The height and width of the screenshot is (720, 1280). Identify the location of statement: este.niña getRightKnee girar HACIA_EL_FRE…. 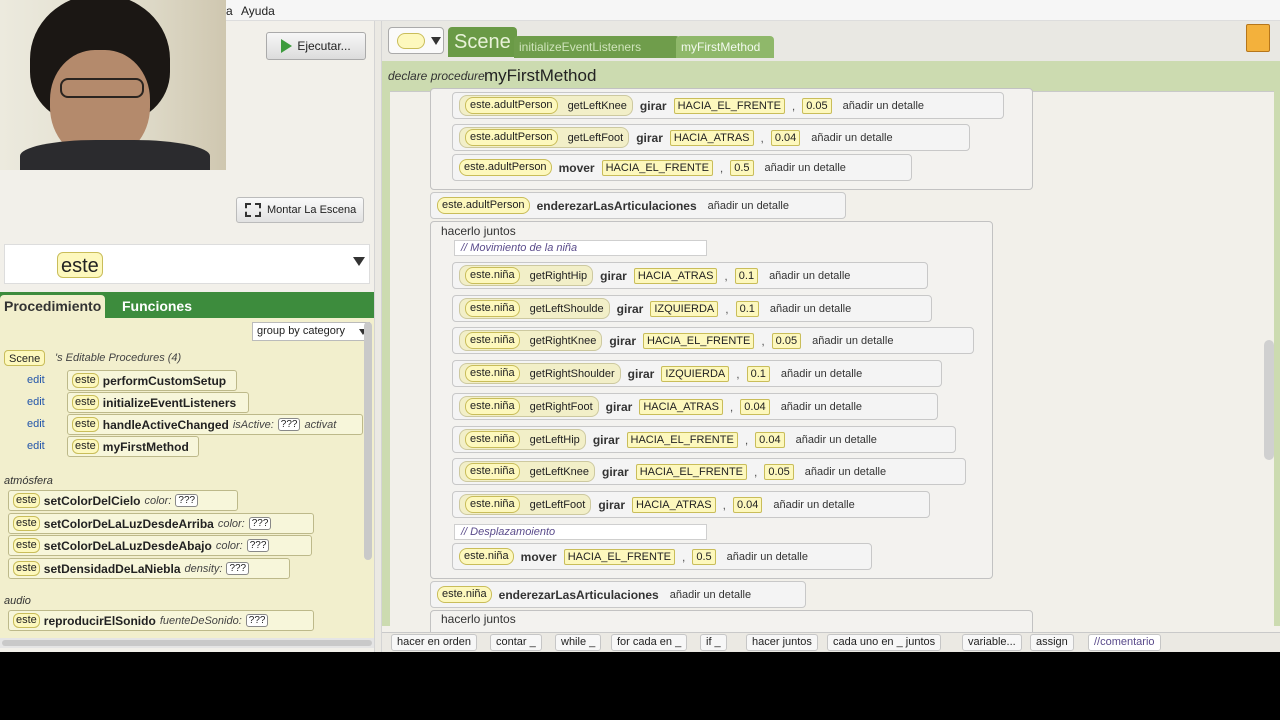
(713, 340).